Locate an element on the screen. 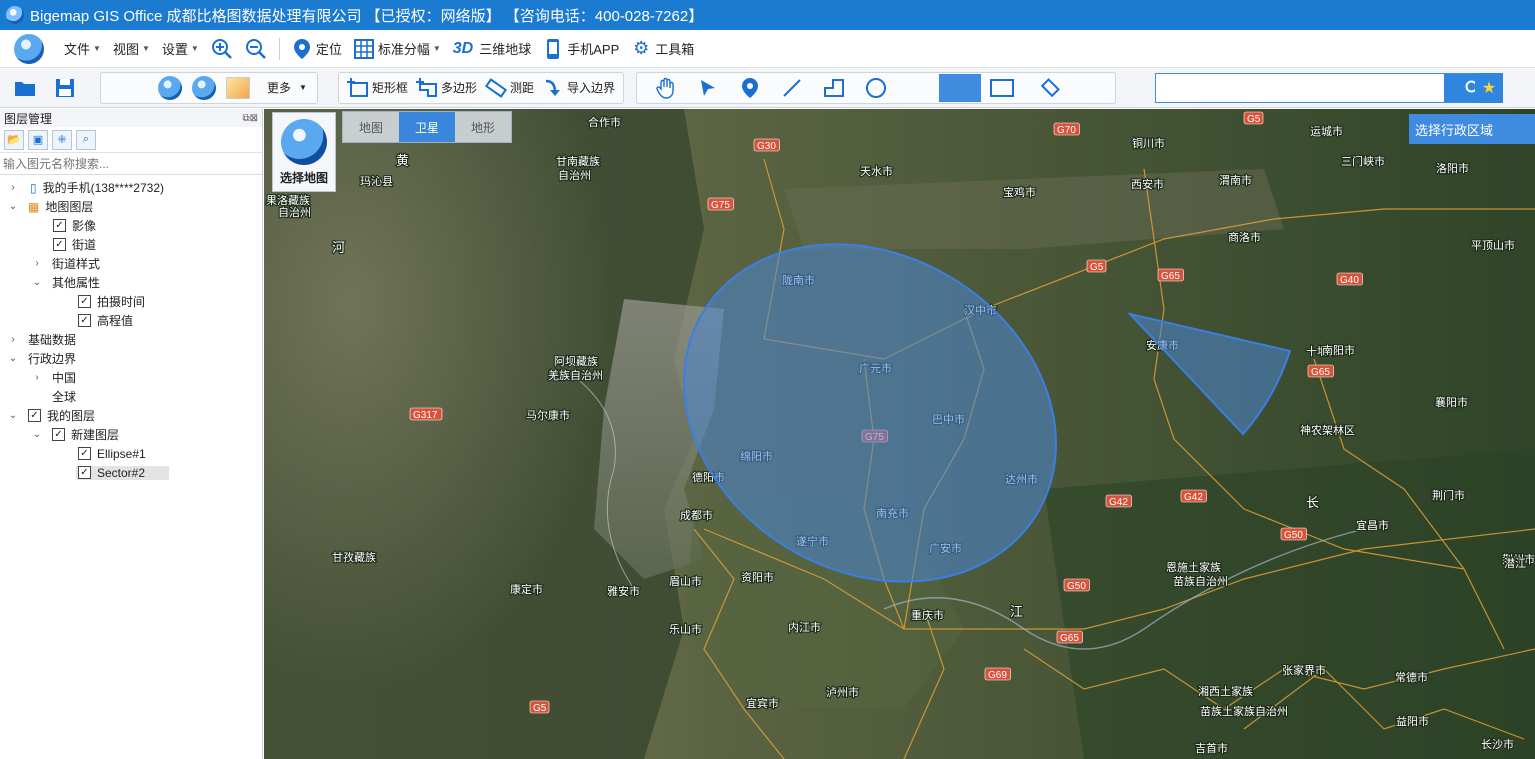  zoom-in-button is located at coordinates (222, 49).